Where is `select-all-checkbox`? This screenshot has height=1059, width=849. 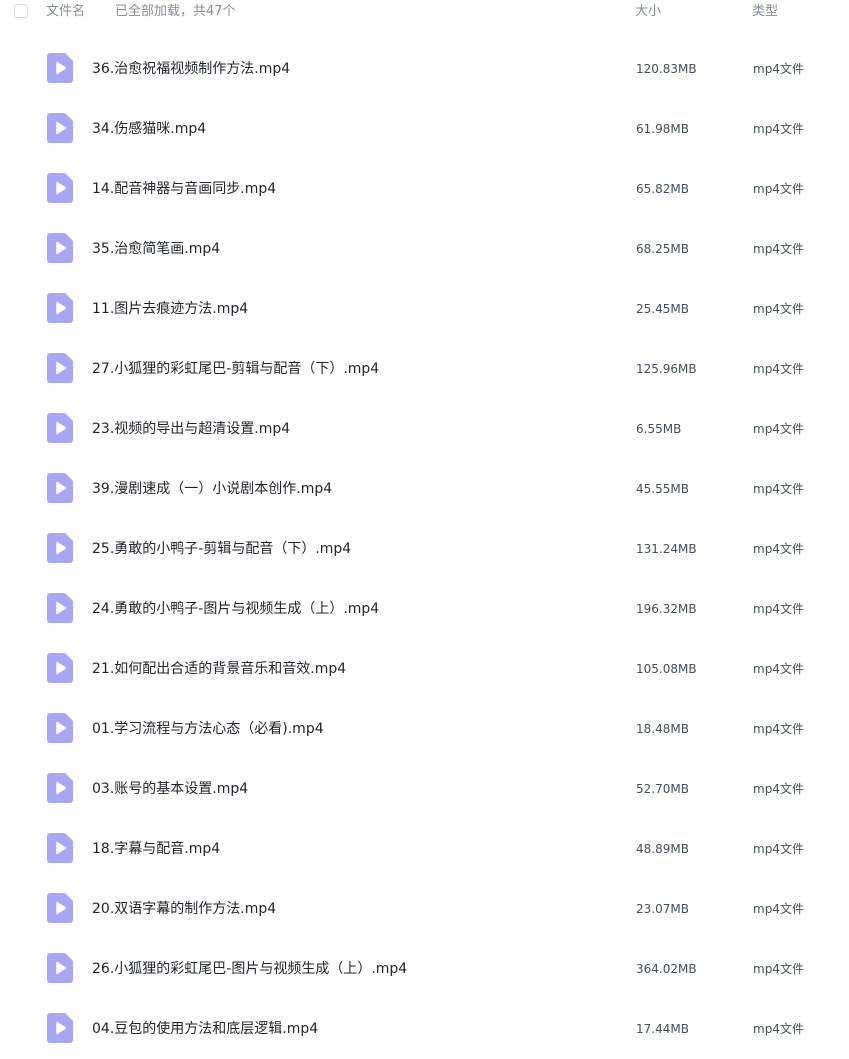
select-all-checkbox is located at coordinates (21, 11).